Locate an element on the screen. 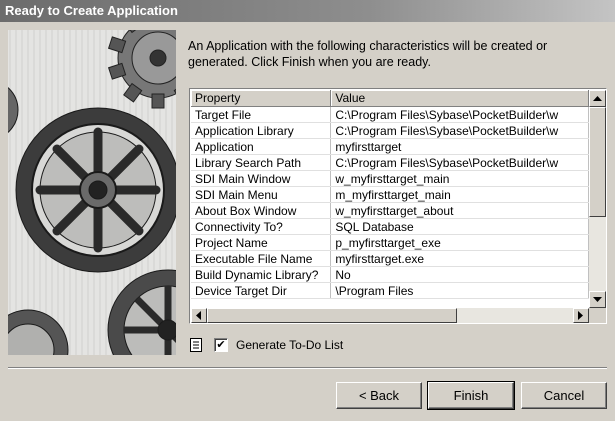 The width and height of the screenshot is (615, 421). value-cell: No is located at coordinates (459, 274).